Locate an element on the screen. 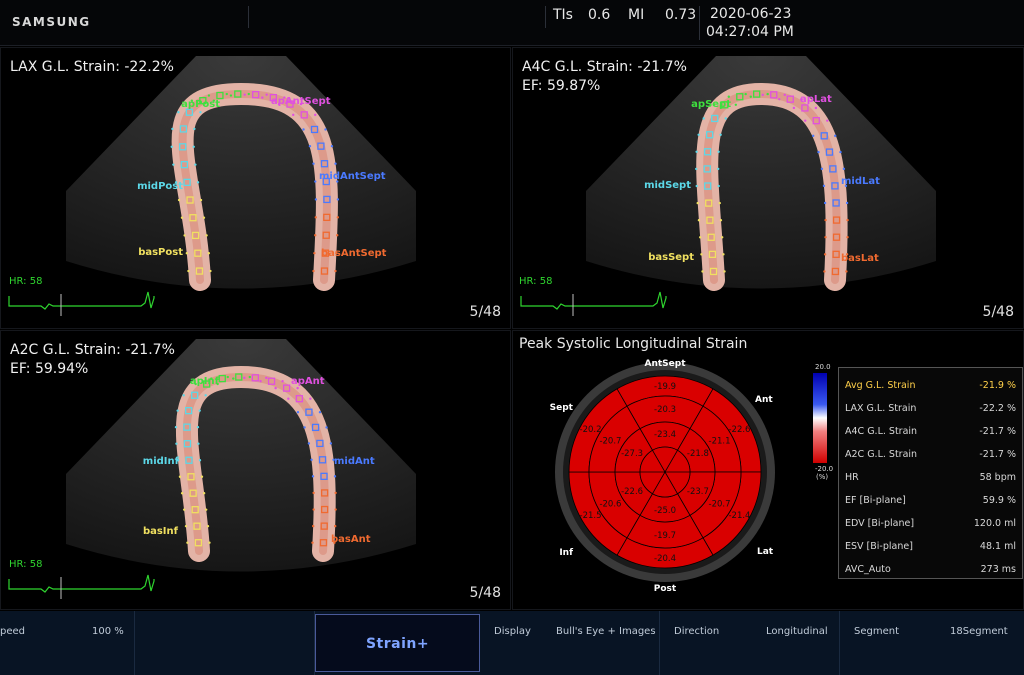  strain-plus-button: Strain+ is located at coordinates (397, 643).